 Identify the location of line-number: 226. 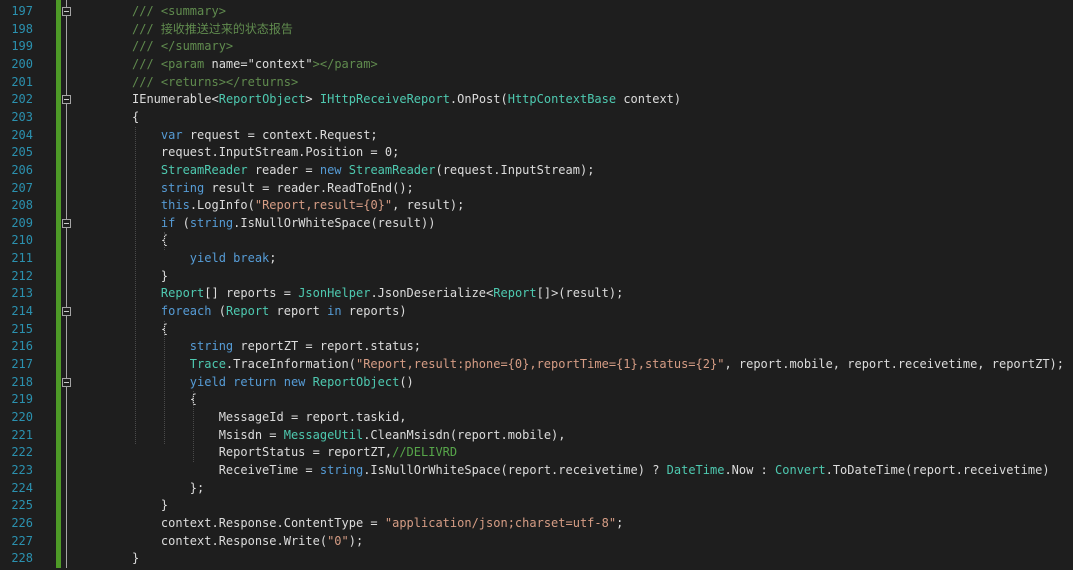
(22, 522).